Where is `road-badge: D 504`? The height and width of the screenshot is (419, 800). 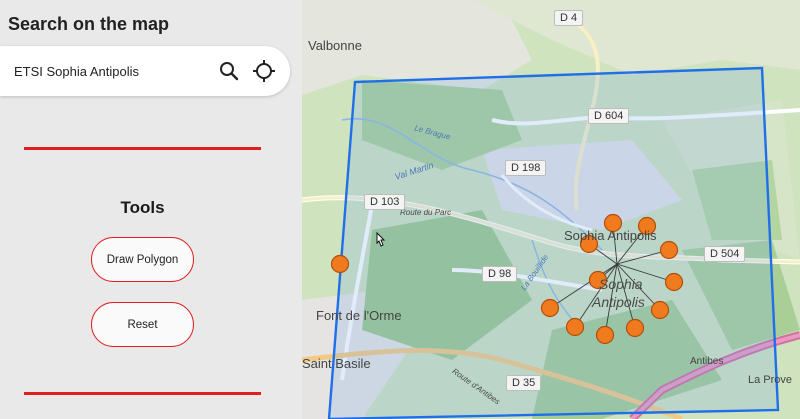 road-badge: D 504 is located at coordinates (725, 254).